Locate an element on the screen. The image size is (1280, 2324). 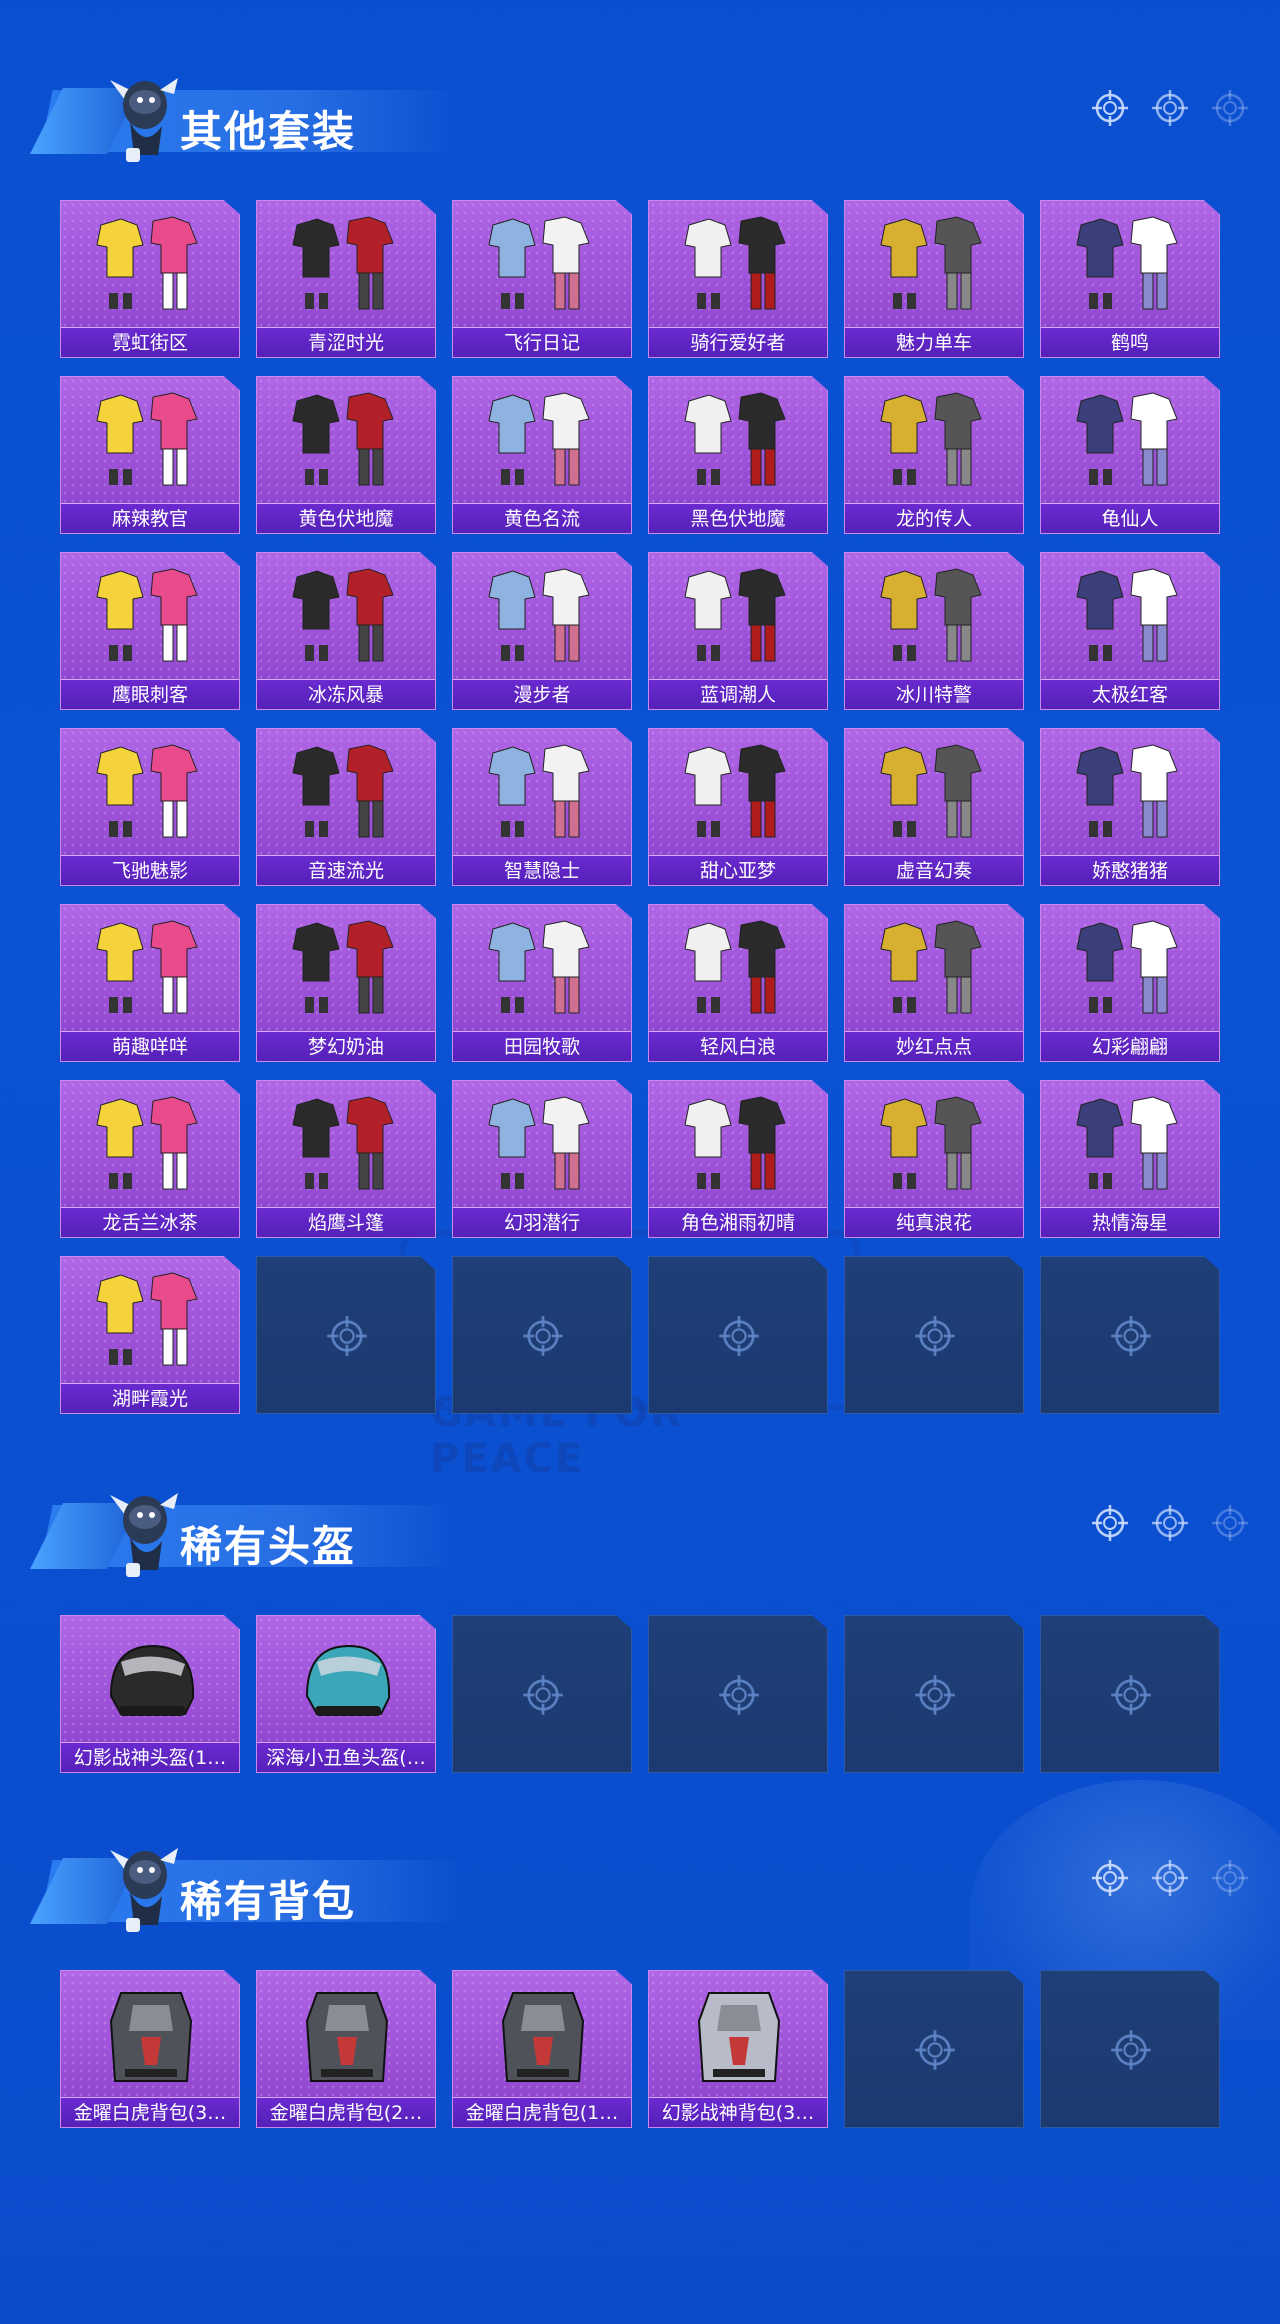
item-card: 龙舌兰冰茶 is located at coordinates (150, 1159).